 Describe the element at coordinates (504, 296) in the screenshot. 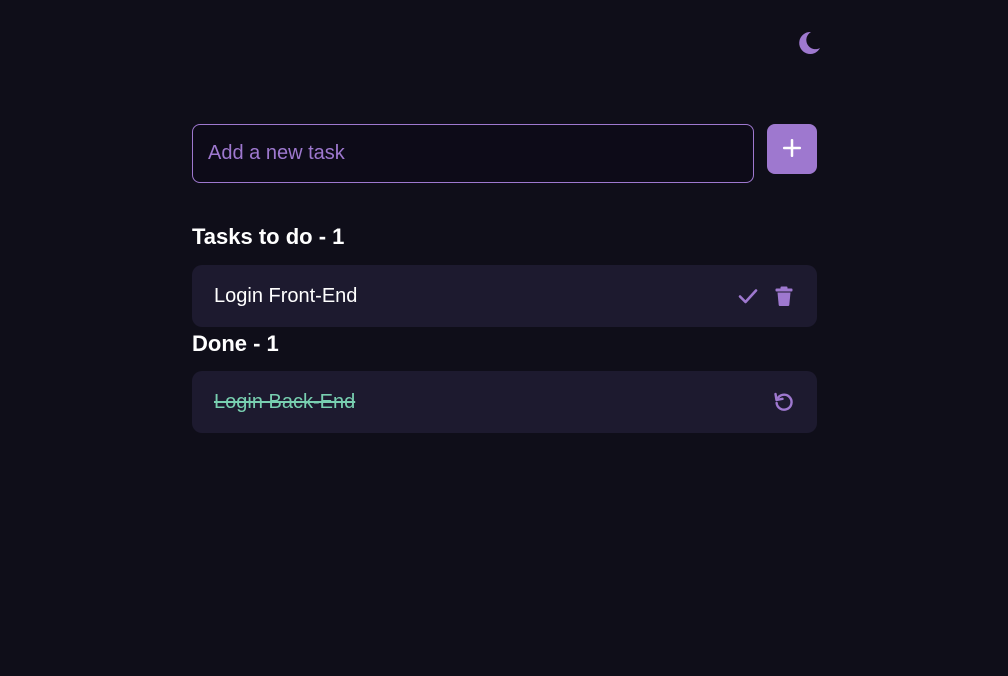

I see `todo-task-item: Login Front-End` at that location.